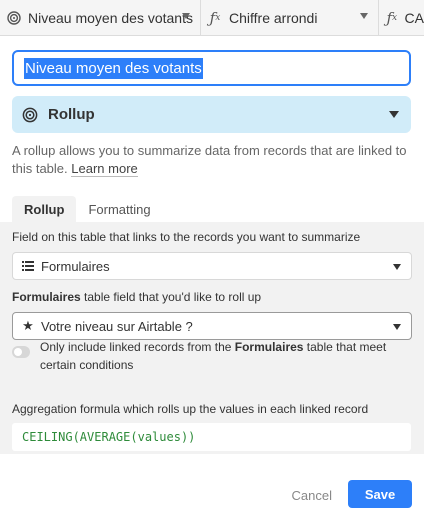 Image resolution: width=424 pixels, height=521 pixels. I want to click on config-tabs: Rollup Formatting, so click(87, 209).